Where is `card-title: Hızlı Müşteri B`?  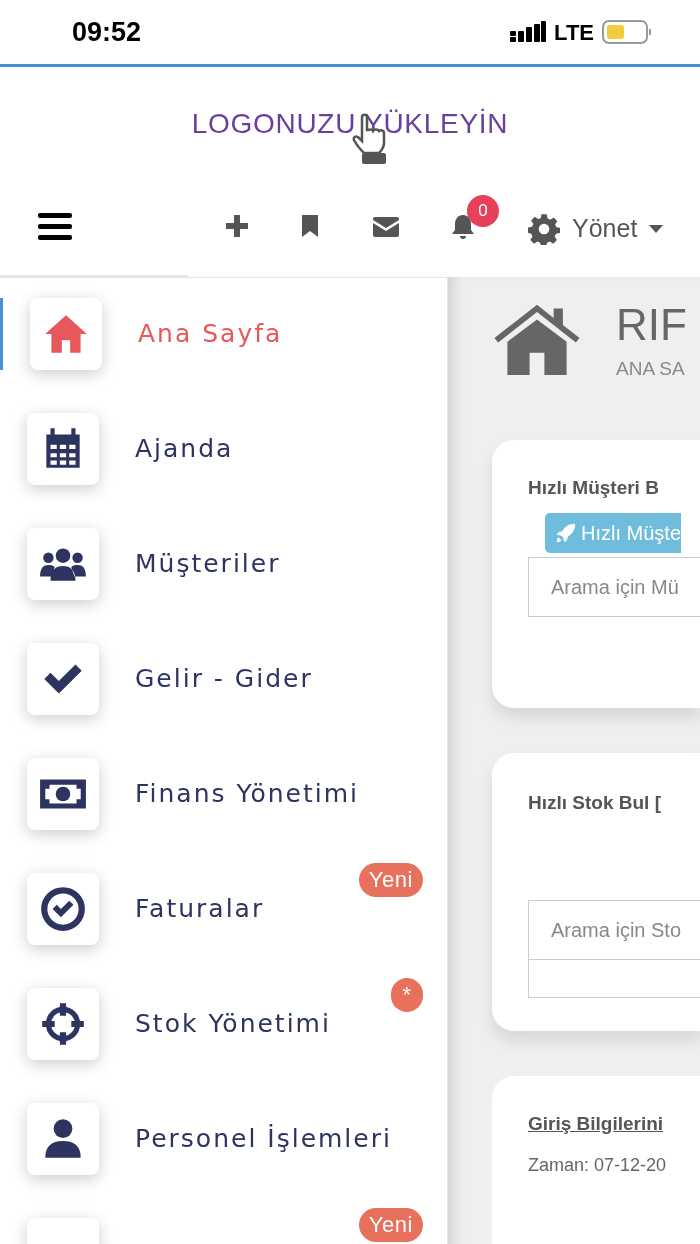 card-title: Hızlı Müşteri B is located at coordinates (593, 488).